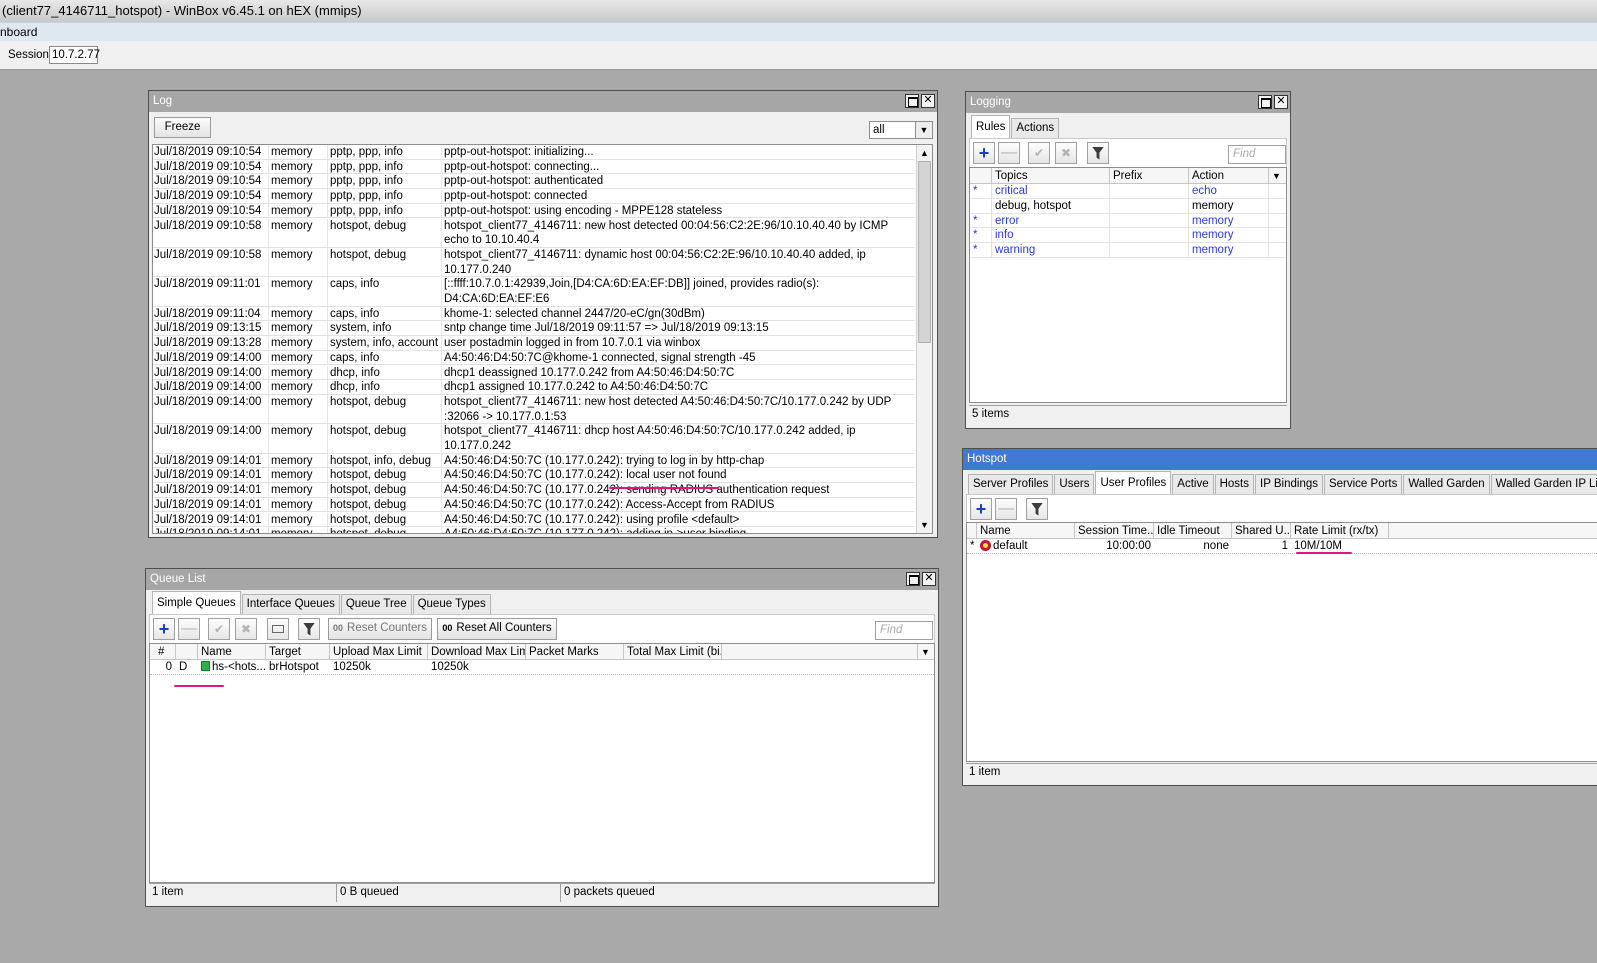  Describe the element at coordinates (278, 629) in the screenshot. I see `comment-button` at that location.